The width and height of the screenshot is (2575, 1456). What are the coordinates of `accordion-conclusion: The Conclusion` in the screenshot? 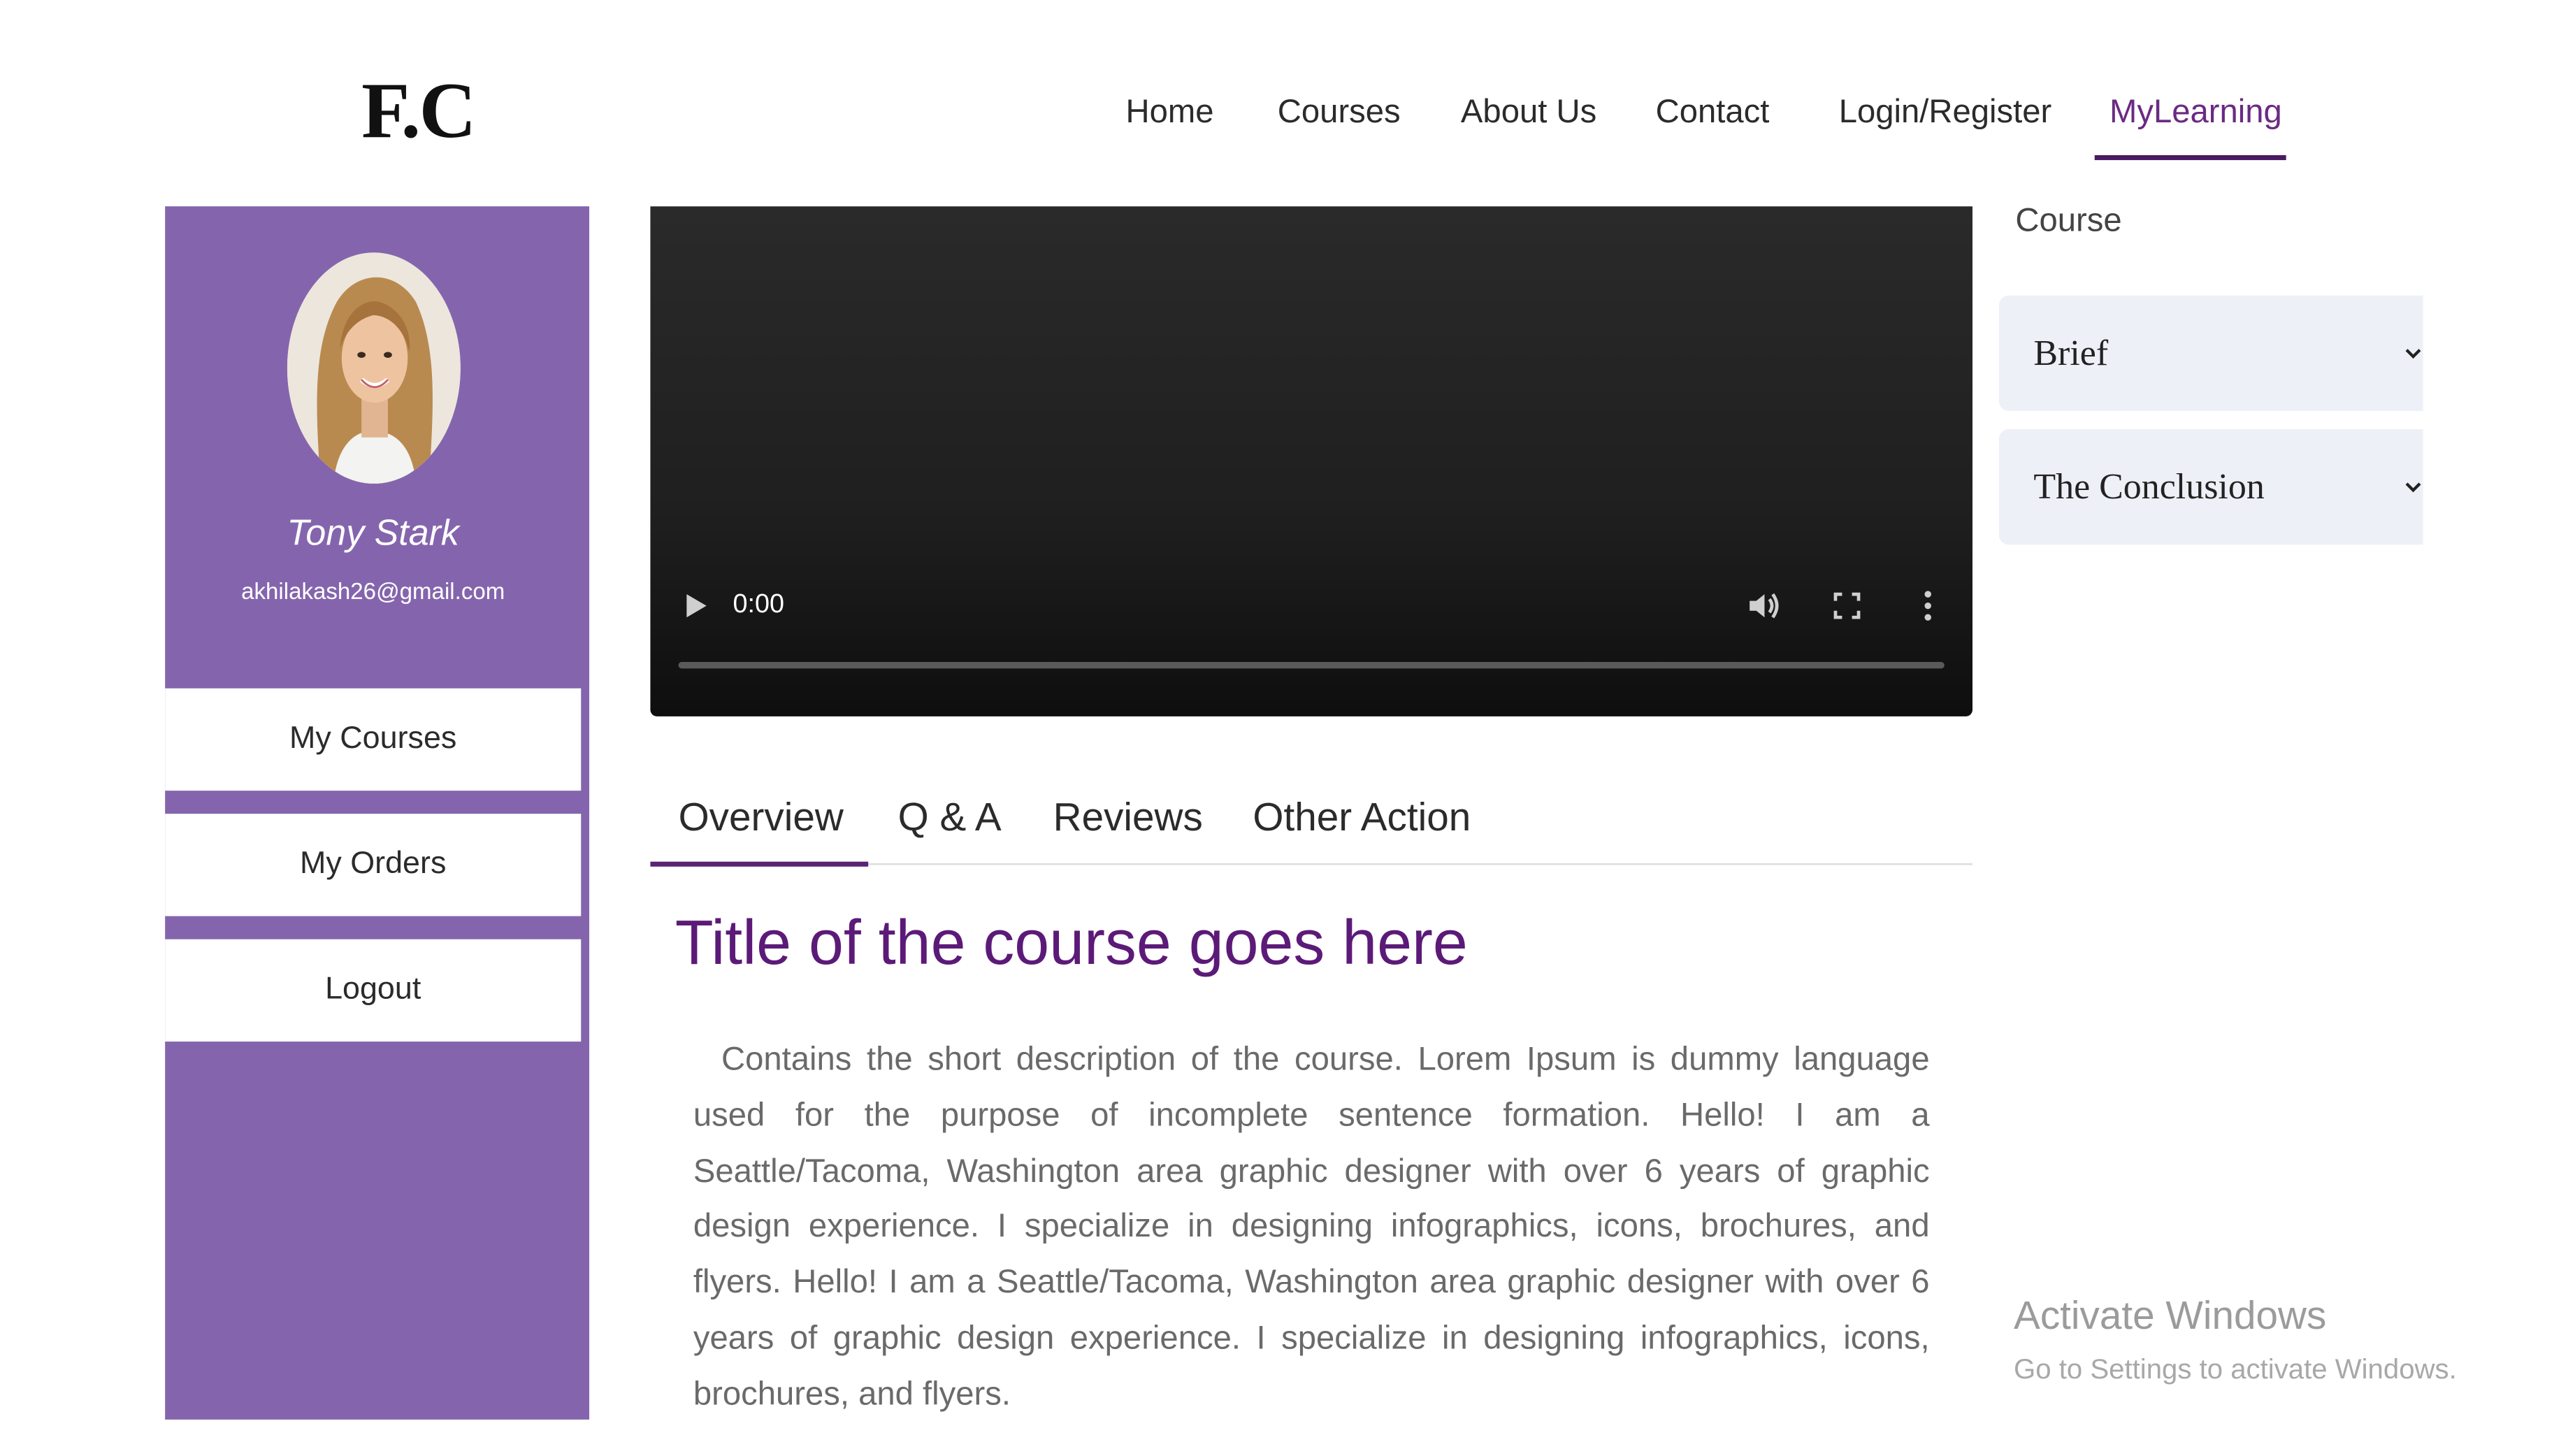 It's located at (2210, 486).